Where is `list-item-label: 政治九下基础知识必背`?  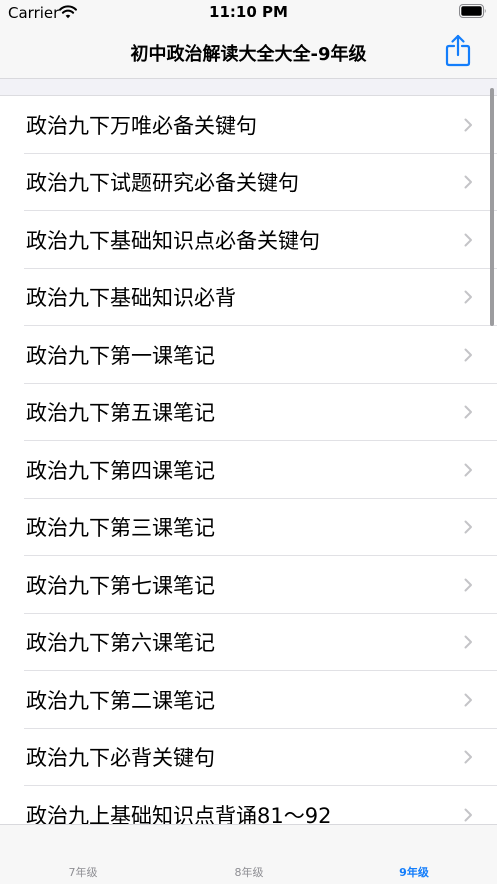 list-item-label: 政治九下基础知识必背 is located at coordinates (131, 298).